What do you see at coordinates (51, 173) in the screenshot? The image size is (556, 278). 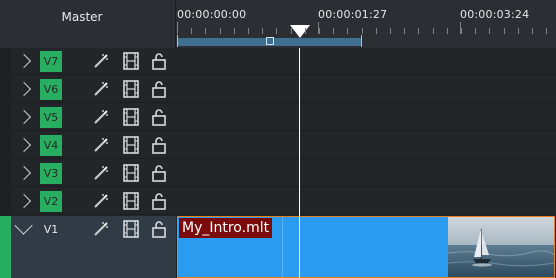 I see `track-label: V3` at bounding box center [51, 173].